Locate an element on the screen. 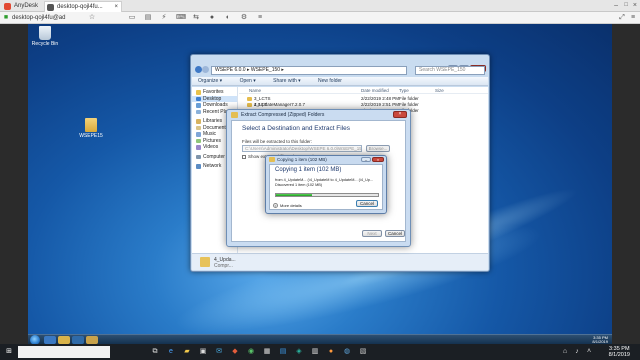 This screenshot has width=640, height=360. app-icon: ▤ is located at coordinates (283, 352).